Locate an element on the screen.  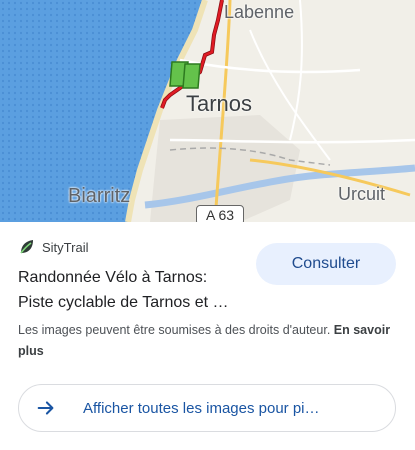
green-flag-icon is located at coordinates (185, 75).